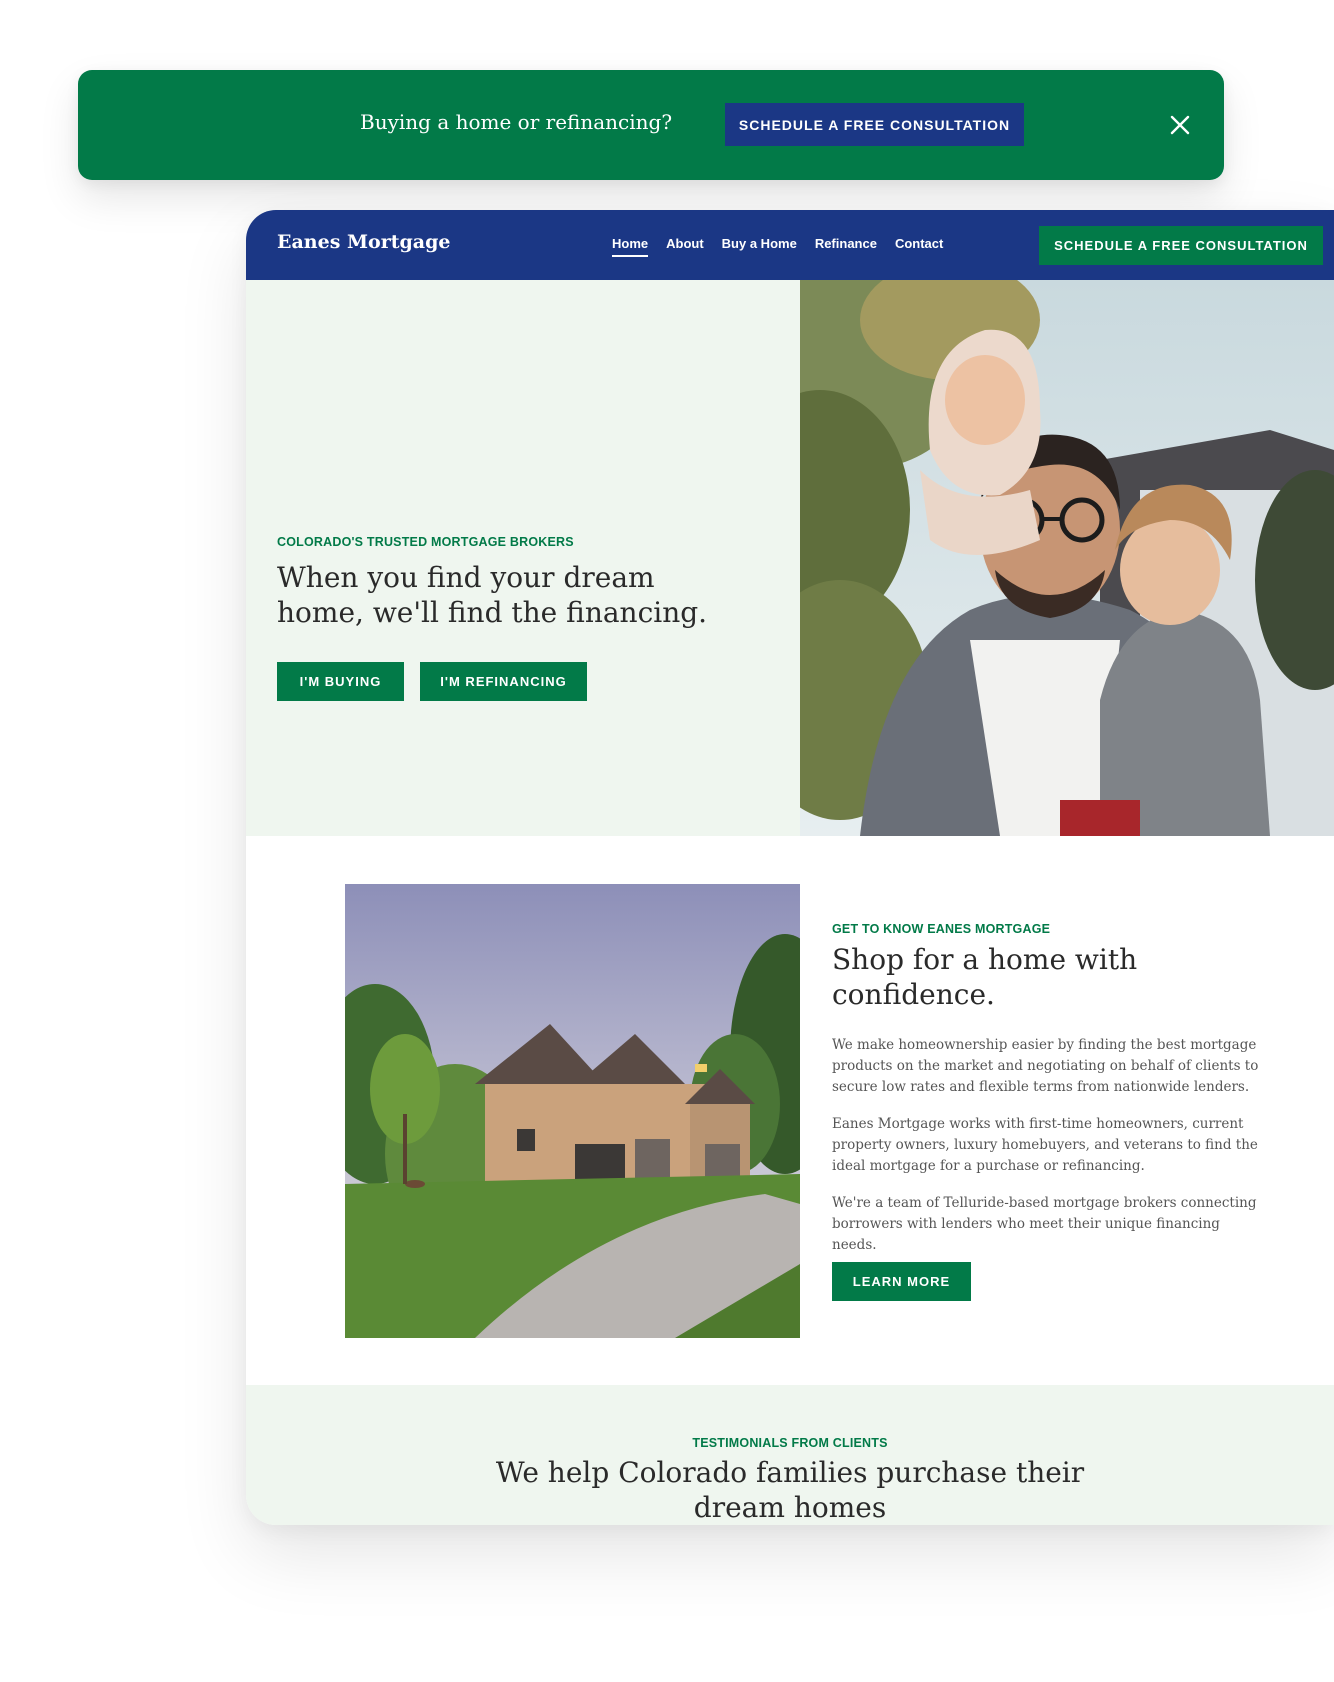 The height and width of the screenshot is (1682, 1334). What do you see at coordinates (759, 246) in the screenshot?
I see `nav-link-buy-a-home: Buy a Home` at bounding box center [759, 246].